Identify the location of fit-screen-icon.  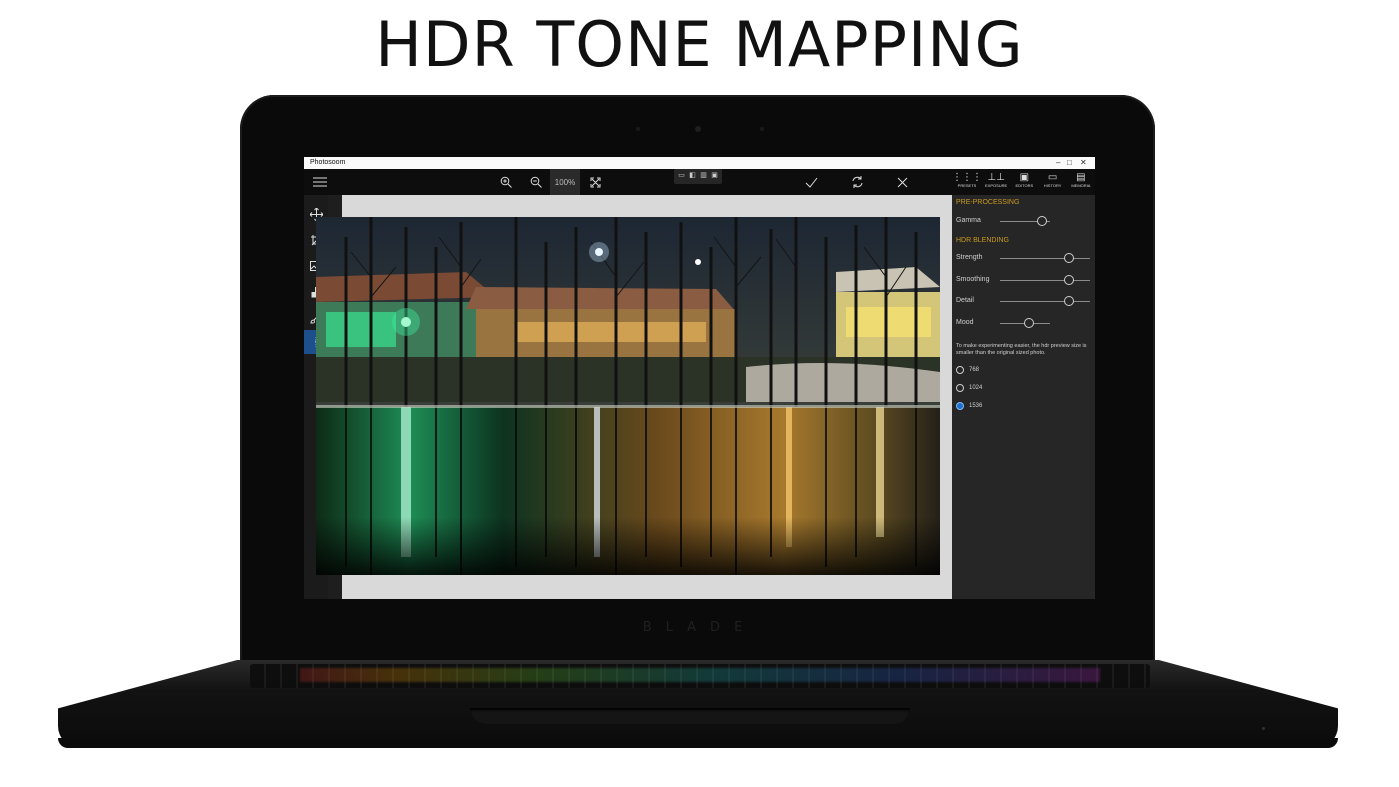
(595, 182).